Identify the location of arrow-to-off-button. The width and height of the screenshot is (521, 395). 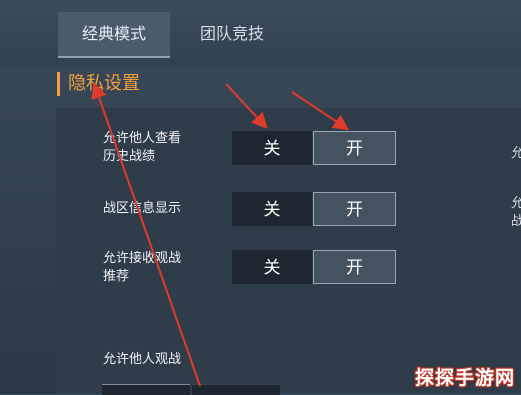
(246, 106).